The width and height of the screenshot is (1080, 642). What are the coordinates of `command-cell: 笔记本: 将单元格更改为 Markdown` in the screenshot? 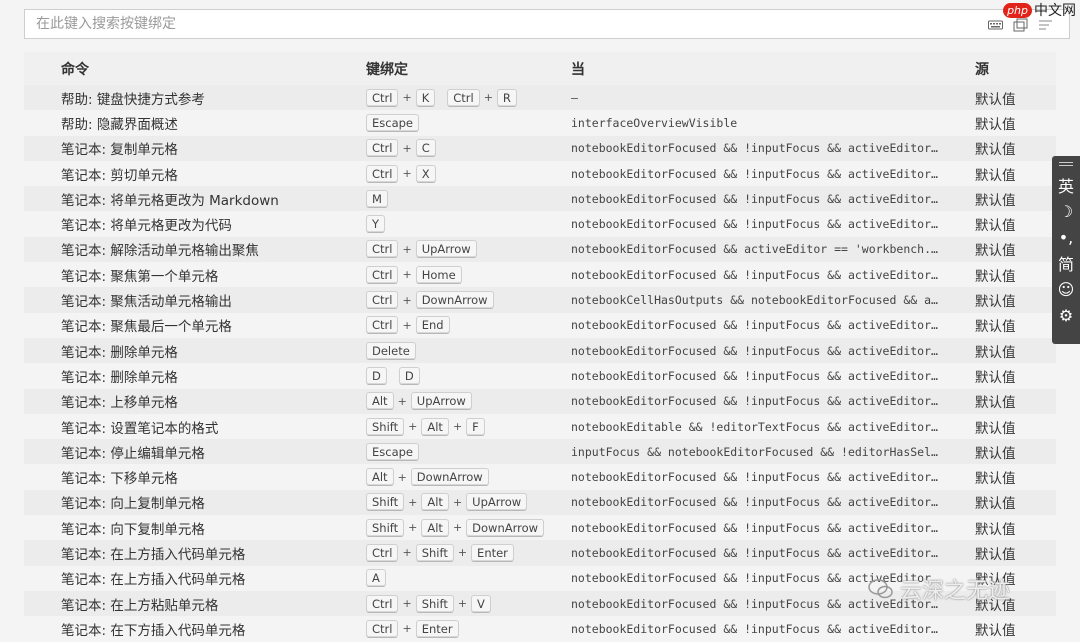 It's located at (170, 200).